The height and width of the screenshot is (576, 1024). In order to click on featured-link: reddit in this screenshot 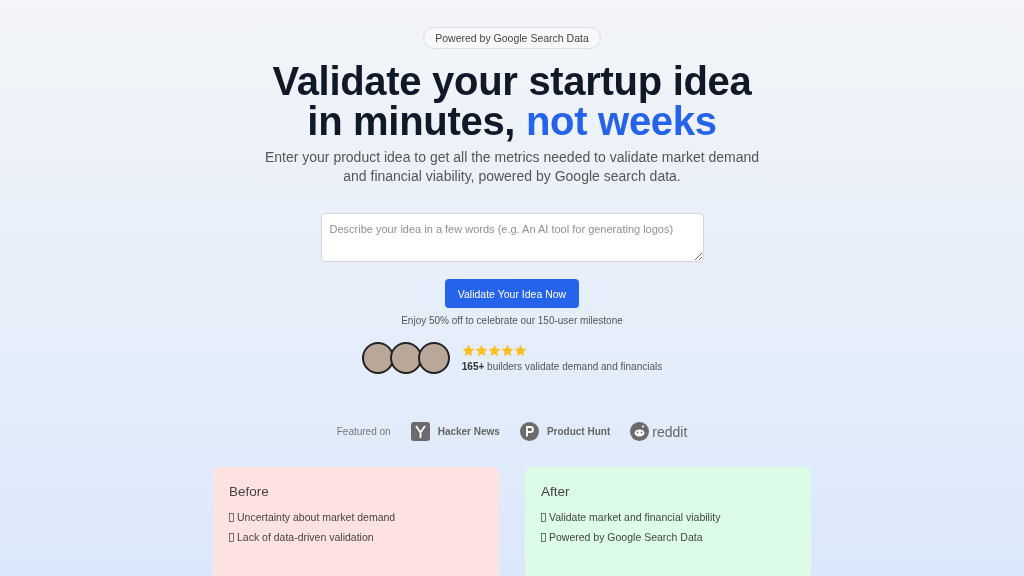, I will do `click(659, 431)`.